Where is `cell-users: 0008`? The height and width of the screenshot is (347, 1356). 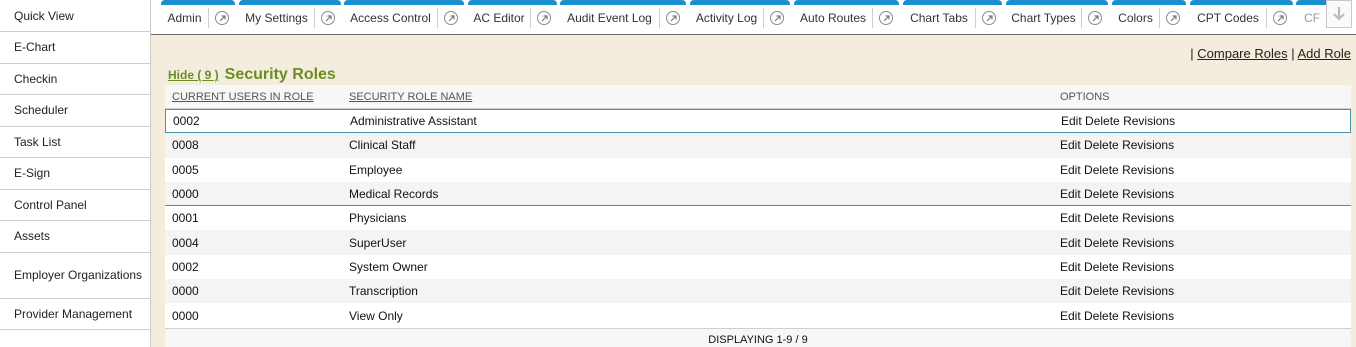 cell-users: 0008 is located at coordinates (185, 145).